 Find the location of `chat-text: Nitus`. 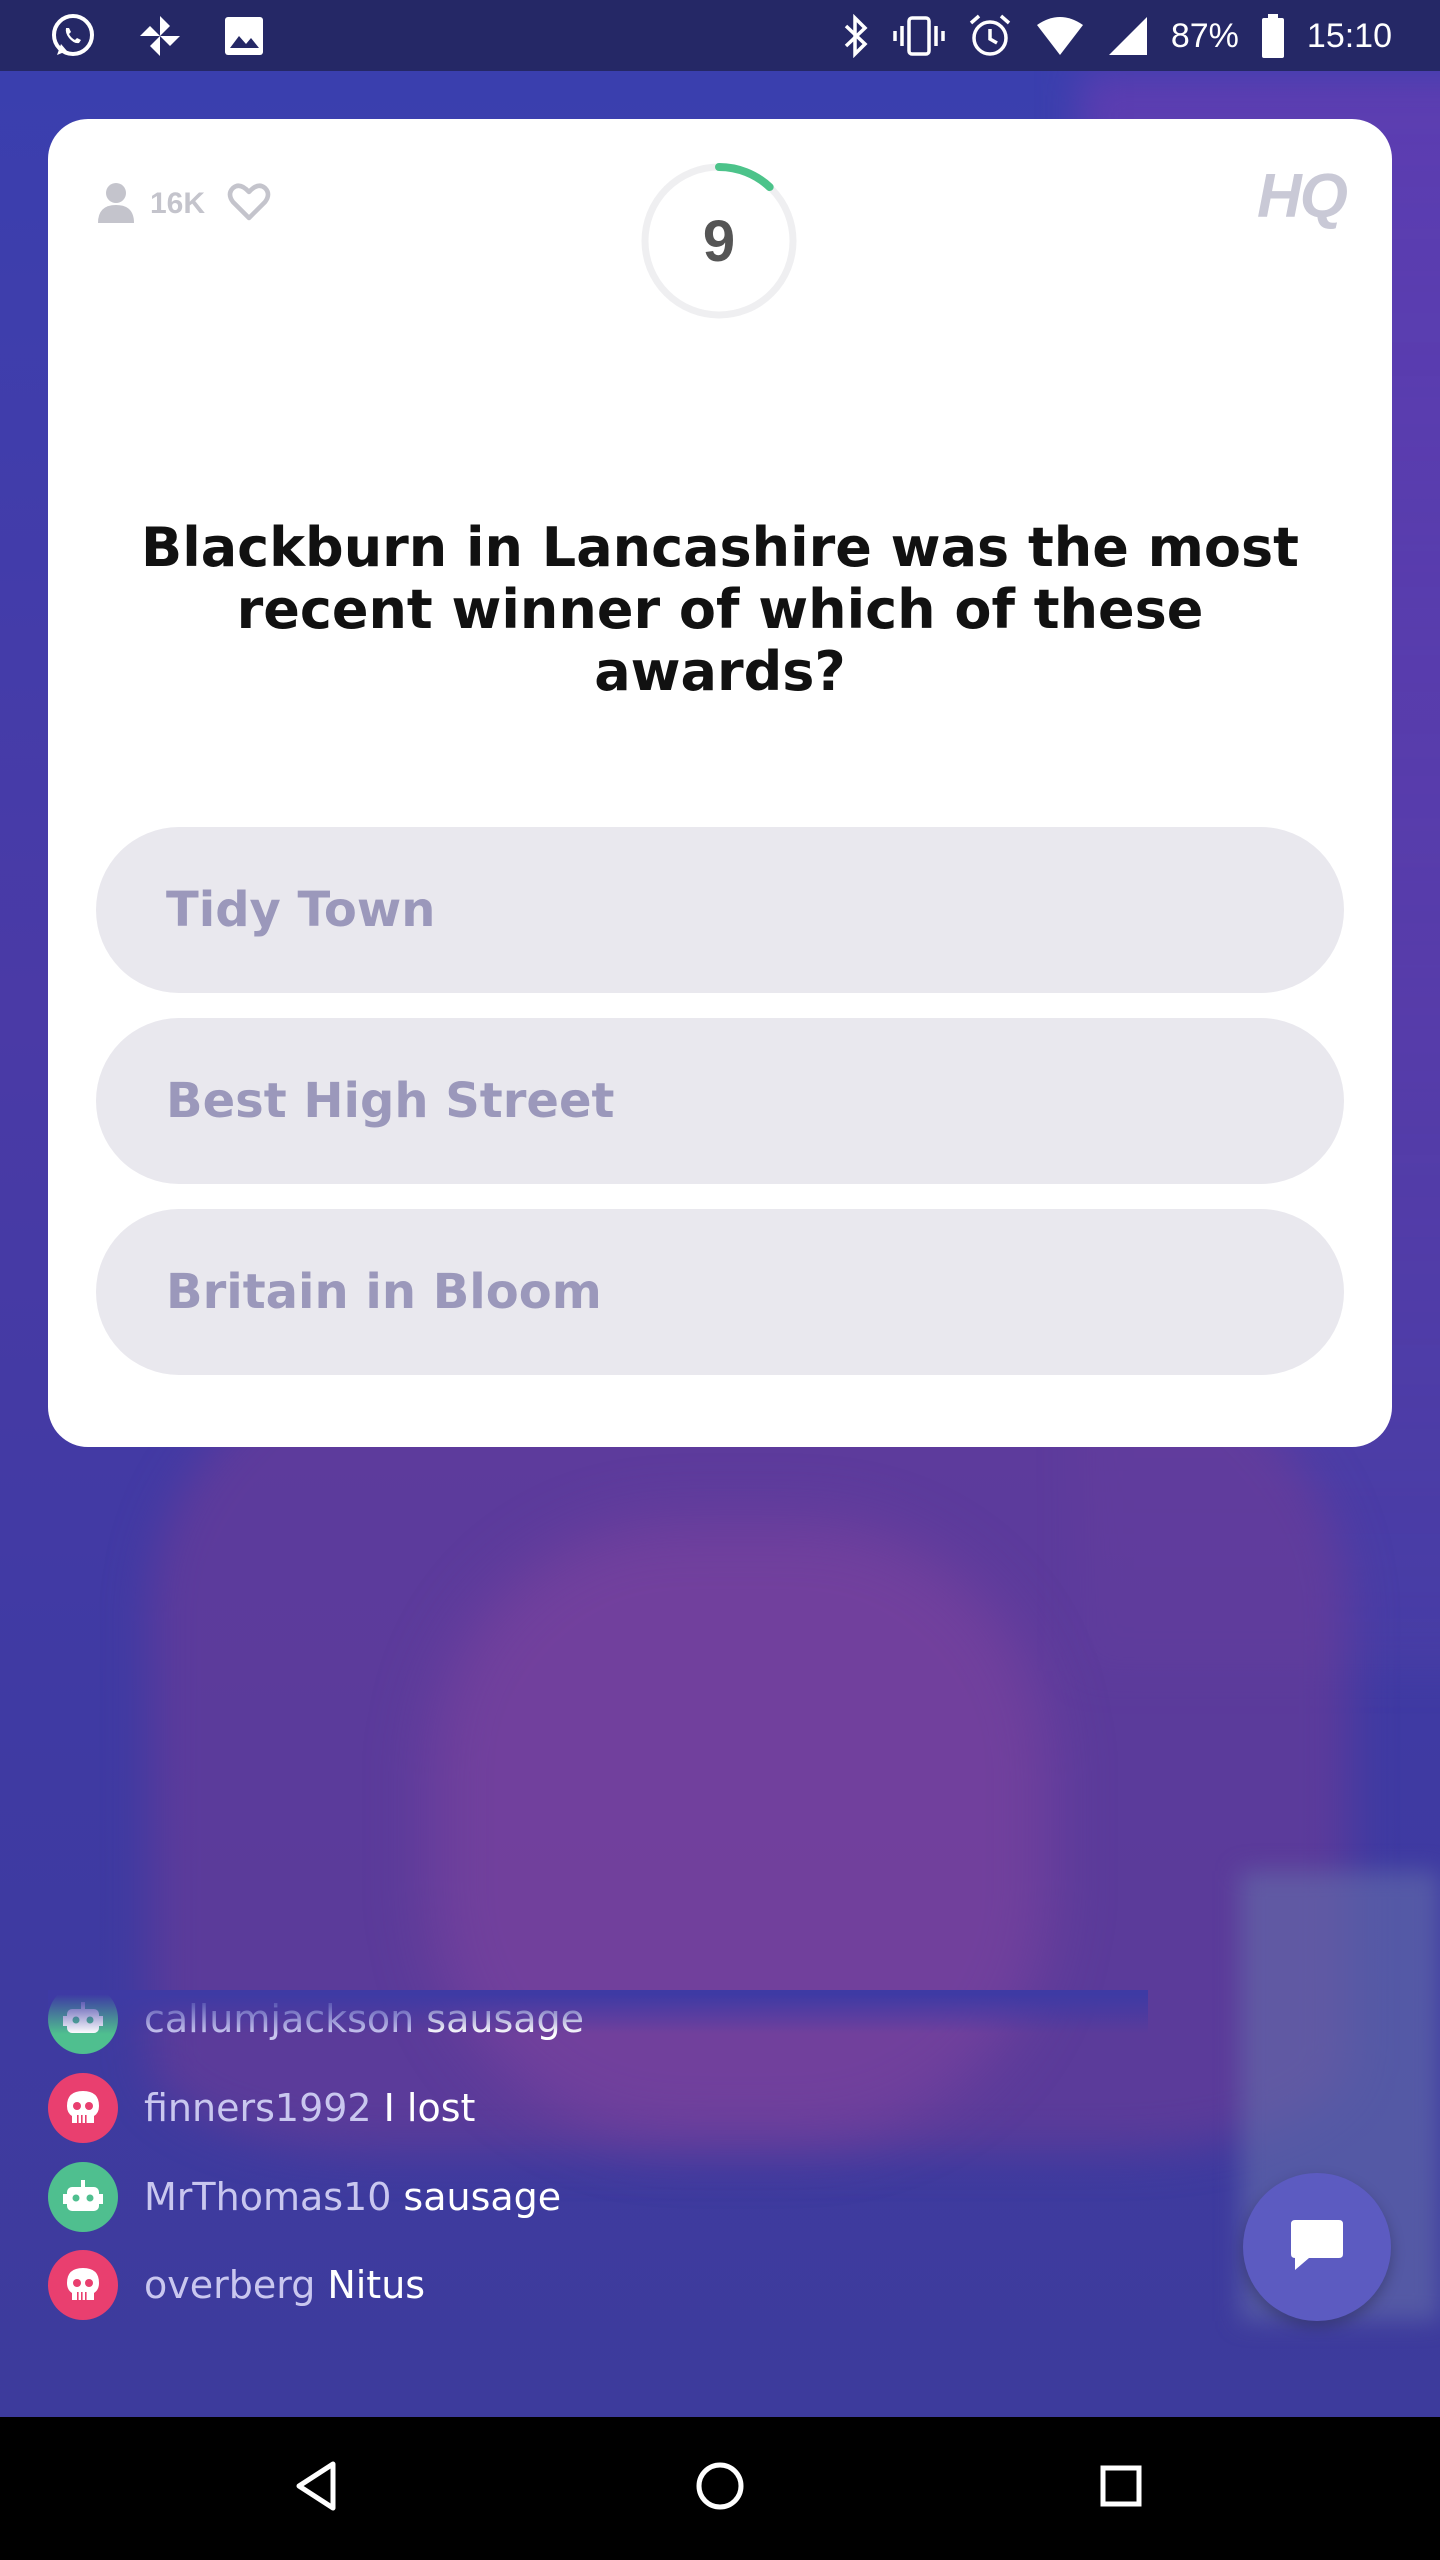

chat-text: Nitus is located at coordinates (376, 2285).